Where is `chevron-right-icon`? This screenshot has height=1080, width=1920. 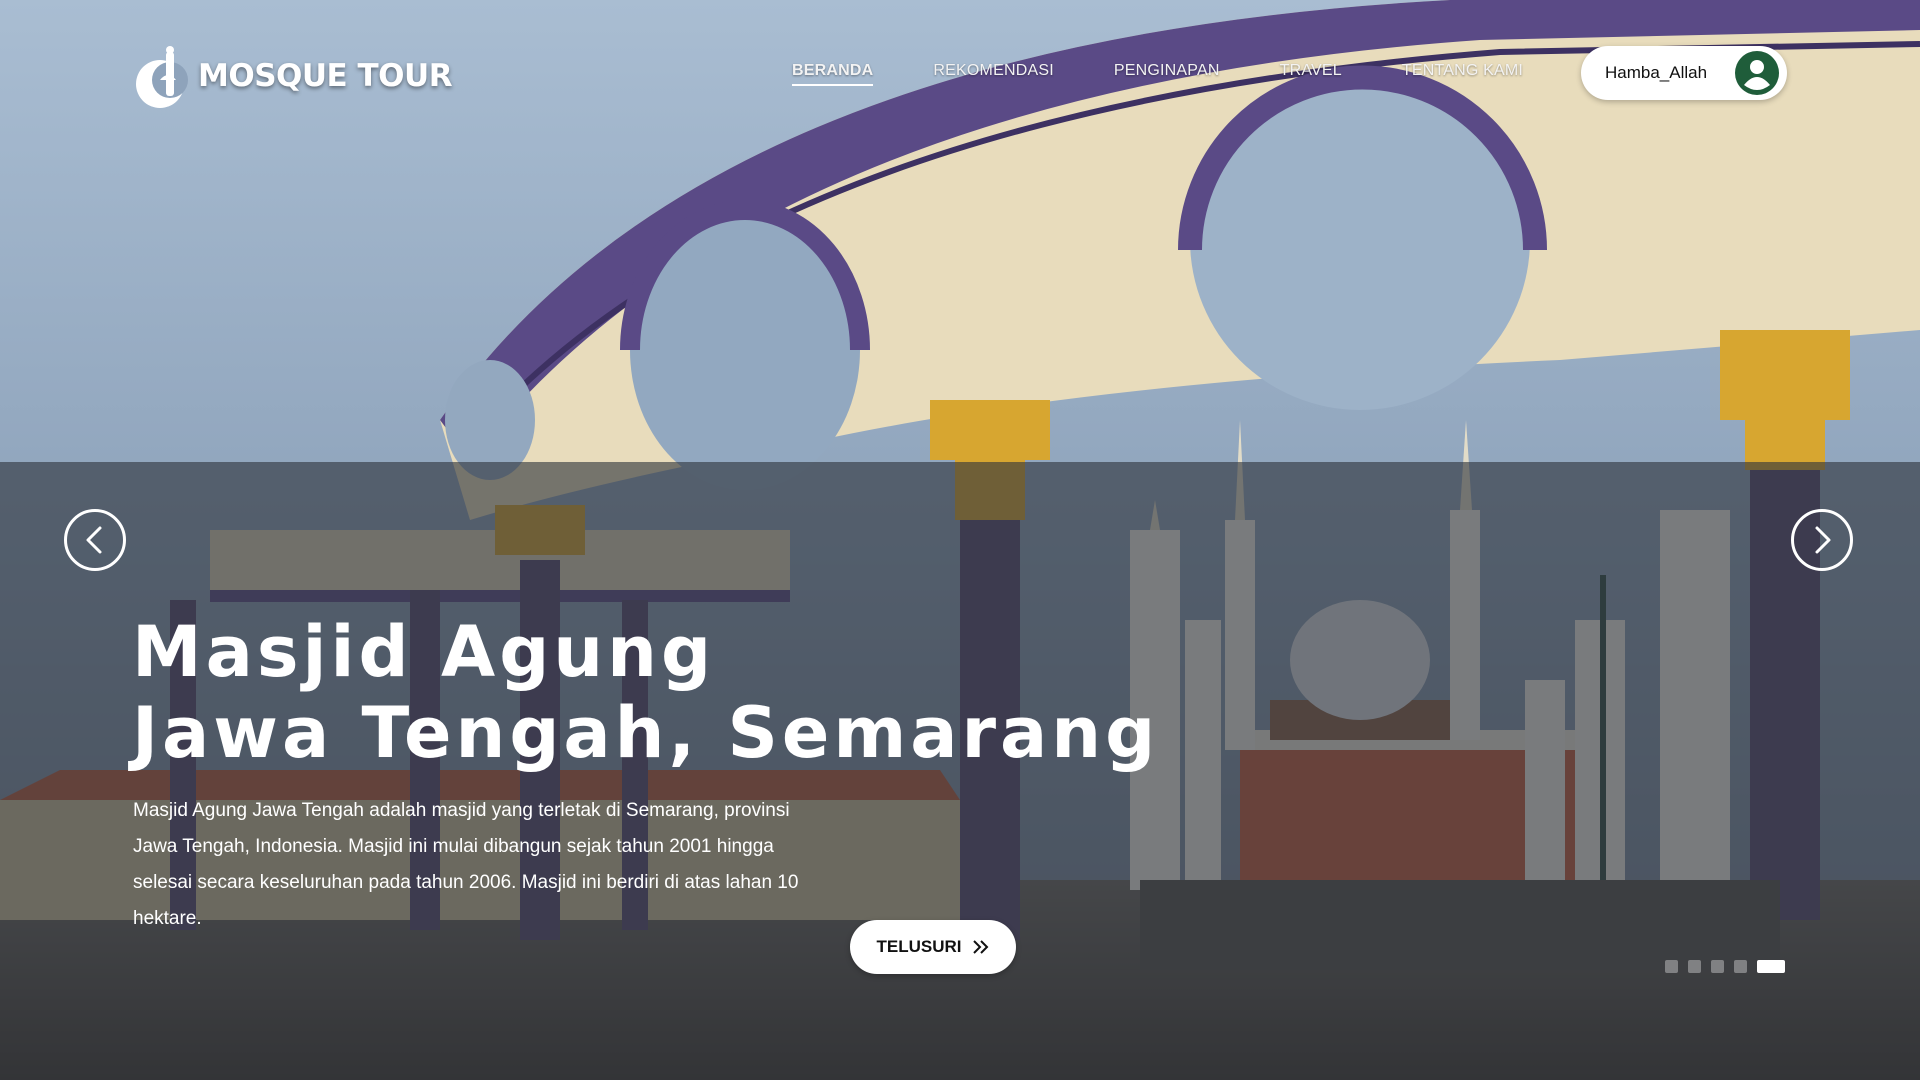 chevron-right-icon is located at coordinates (1823, 540).